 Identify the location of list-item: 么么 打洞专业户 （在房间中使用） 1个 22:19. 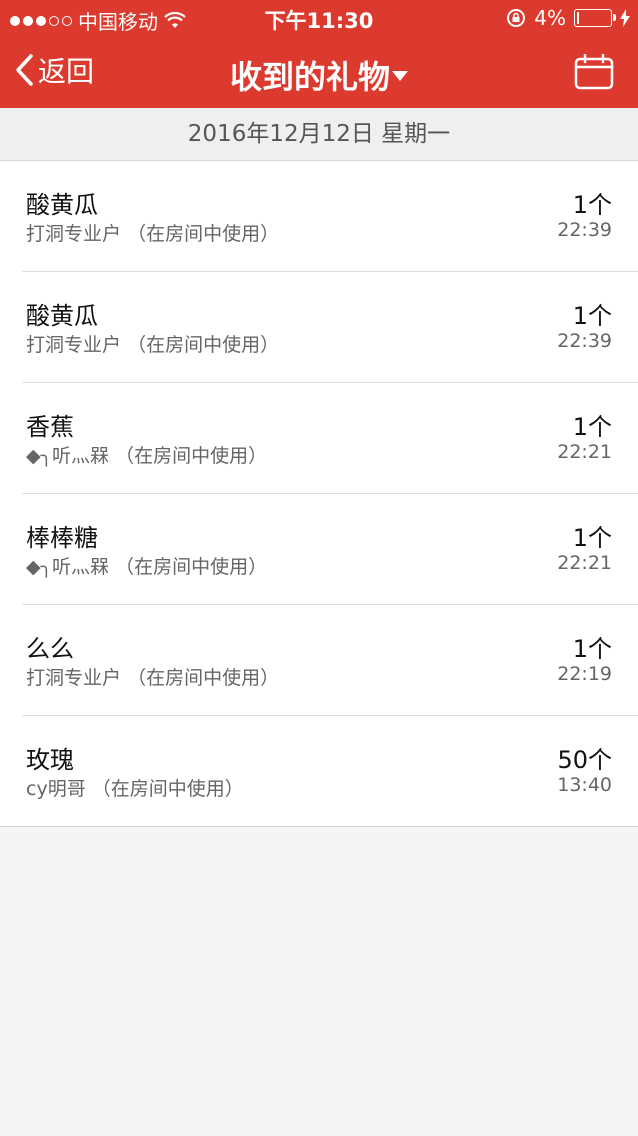
(330, 660).